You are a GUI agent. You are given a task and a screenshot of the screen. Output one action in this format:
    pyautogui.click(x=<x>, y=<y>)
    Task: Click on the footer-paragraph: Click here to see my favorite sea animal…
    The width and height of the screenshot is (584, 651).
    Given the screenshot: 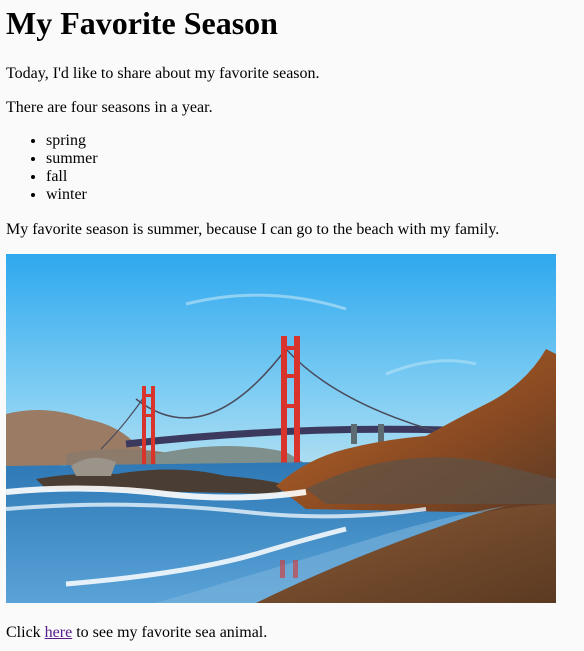 What is the action you would take?
    pyautogui.click(x=136, y=633)
    